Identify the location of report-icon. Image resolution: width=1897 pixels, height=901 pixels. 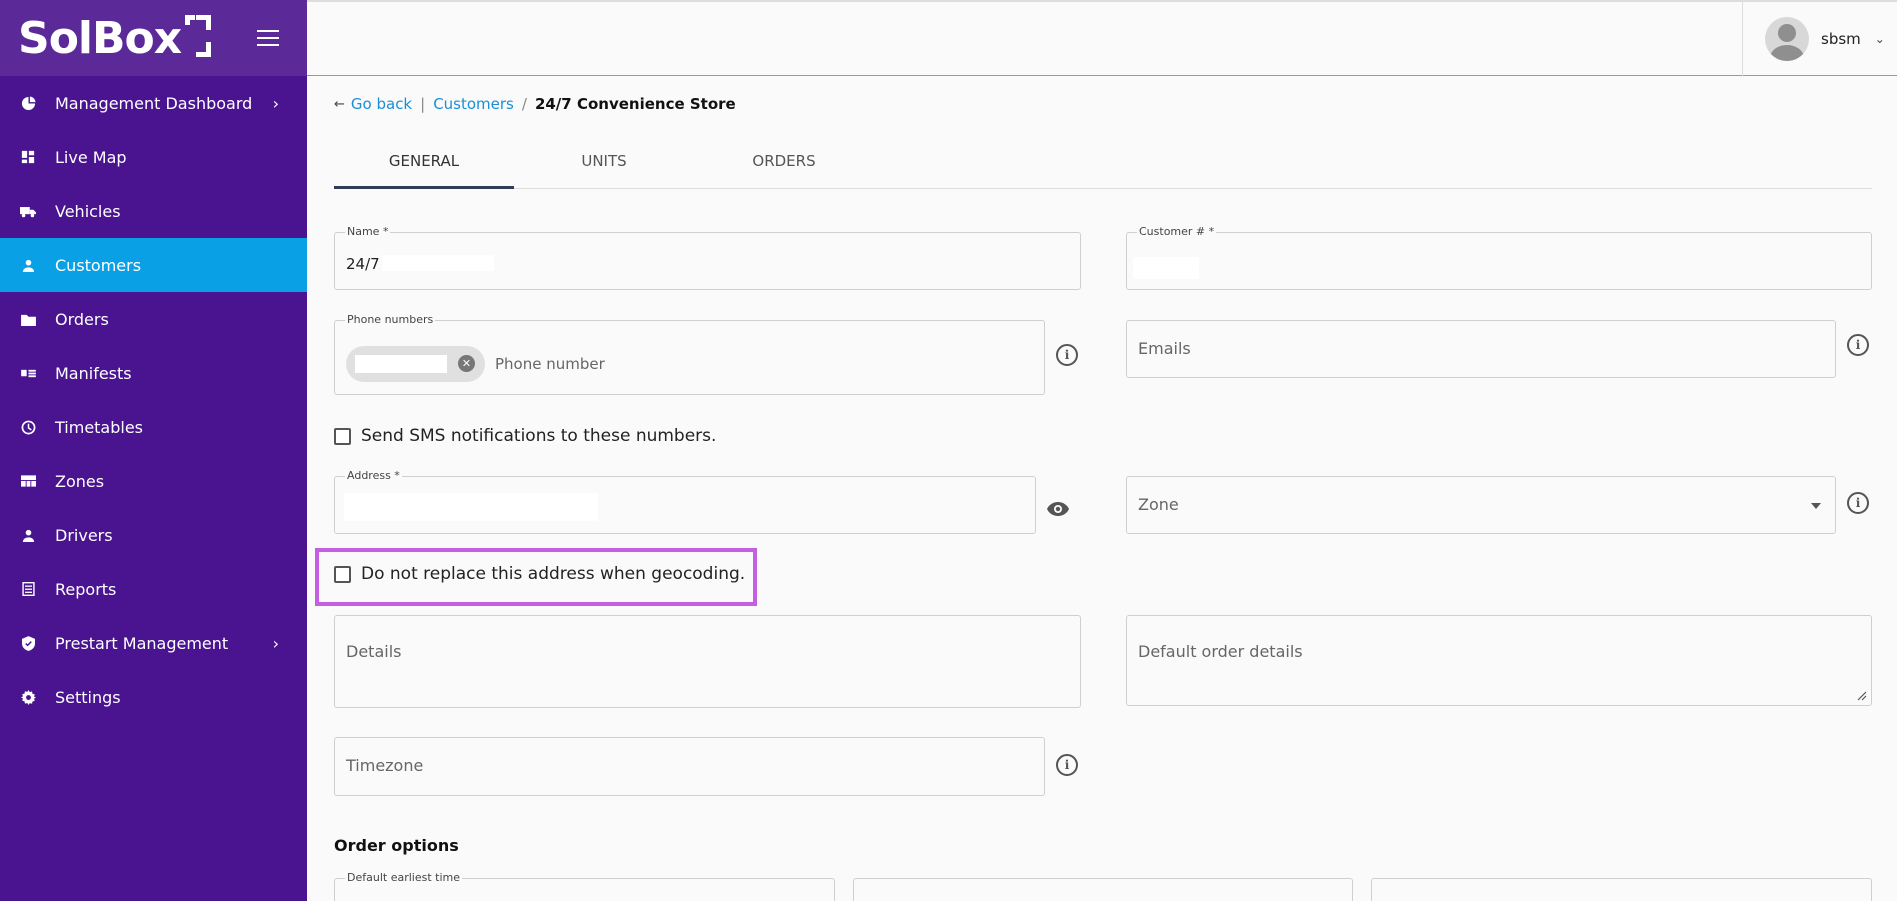
(28, 589).